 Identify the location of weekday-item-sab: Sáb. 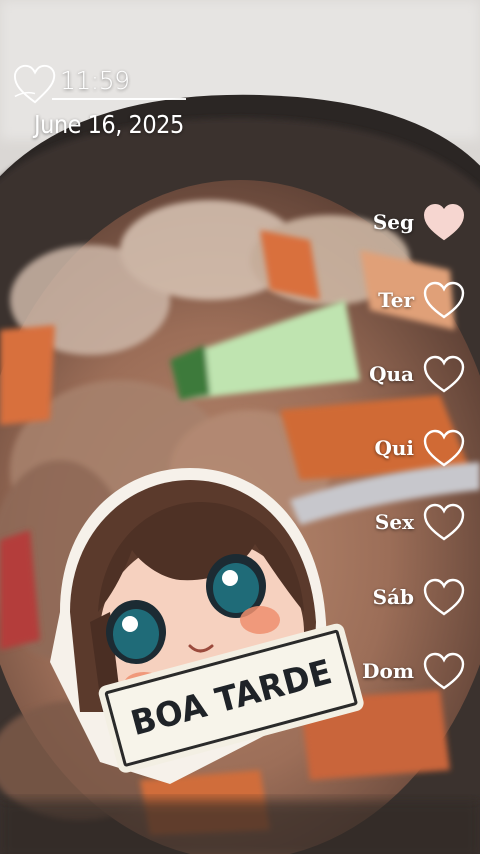
(411, 597).